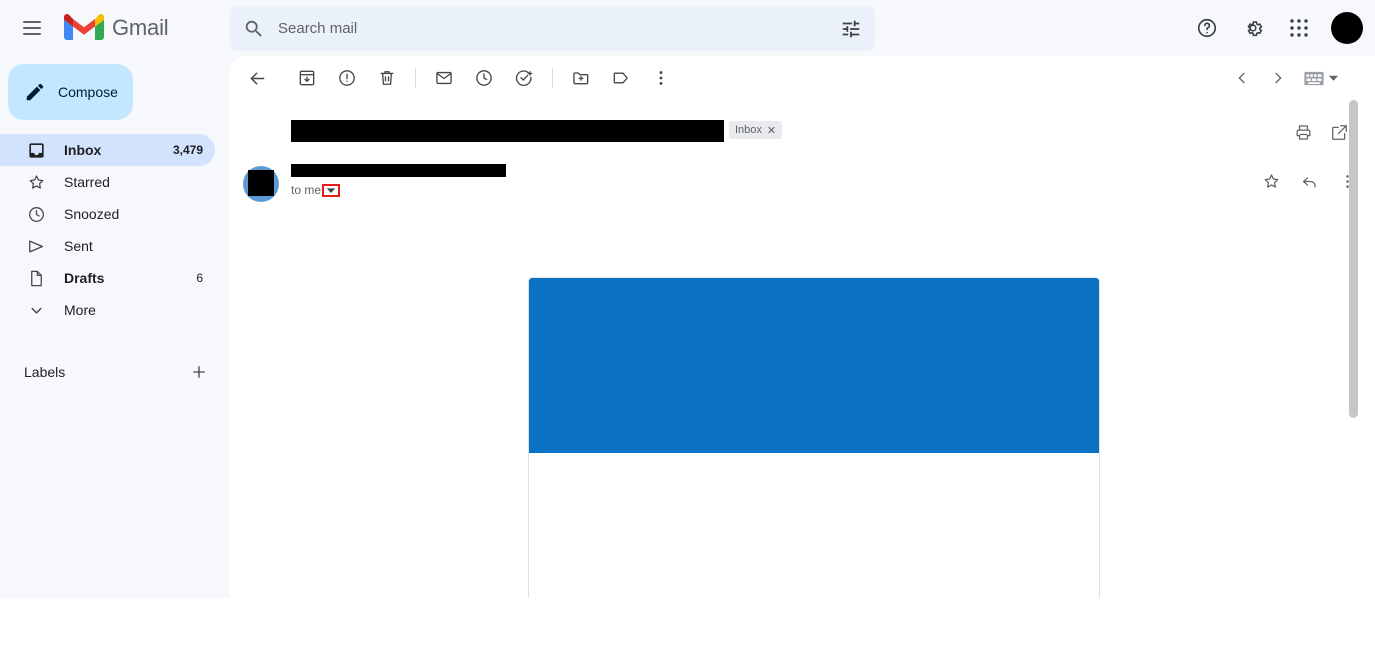 The width and height of the screenshot is (1375, 666). What do you see at coordinates (107, 278) in the screenshot?
I see `sidebar-item-drafts: Drafts 6` at bounding box center [107, 278].